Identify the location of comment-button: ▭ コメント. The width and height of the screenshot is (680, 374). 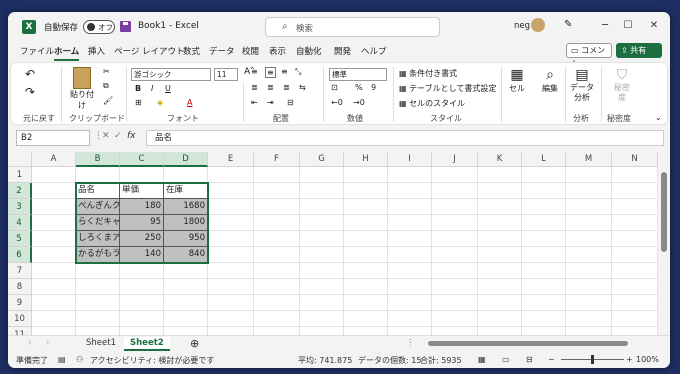
(589, 55).